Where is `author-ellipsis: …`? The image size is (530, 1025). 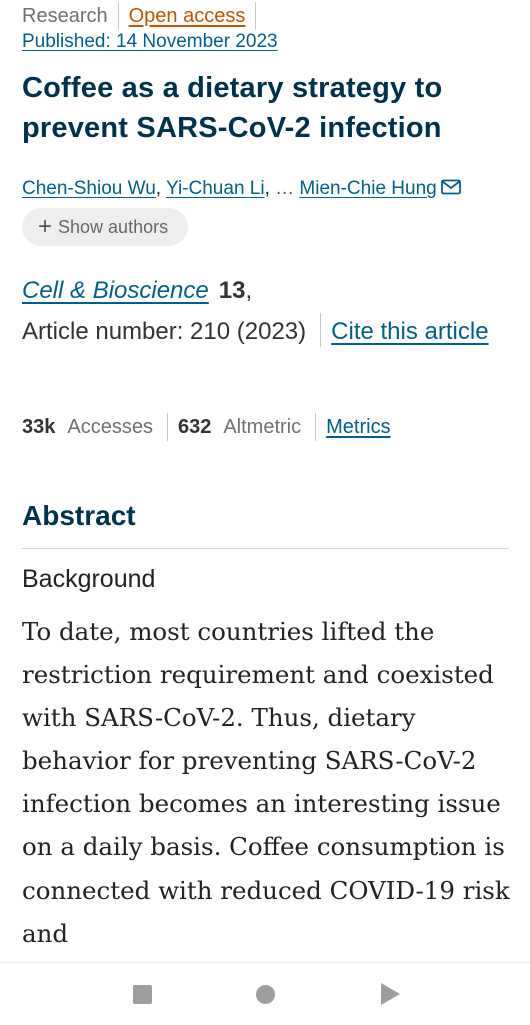
author-ellipsis: … is located at coordinates (285, 188).